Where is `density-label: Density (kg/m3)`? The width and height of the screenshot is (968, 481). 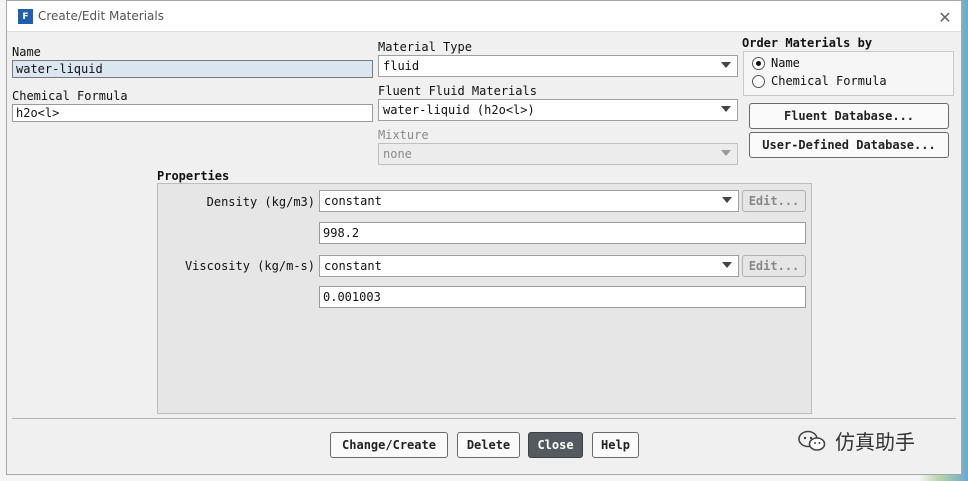 density-label: Density (kg/m3) is located at coordinates (260, 202).